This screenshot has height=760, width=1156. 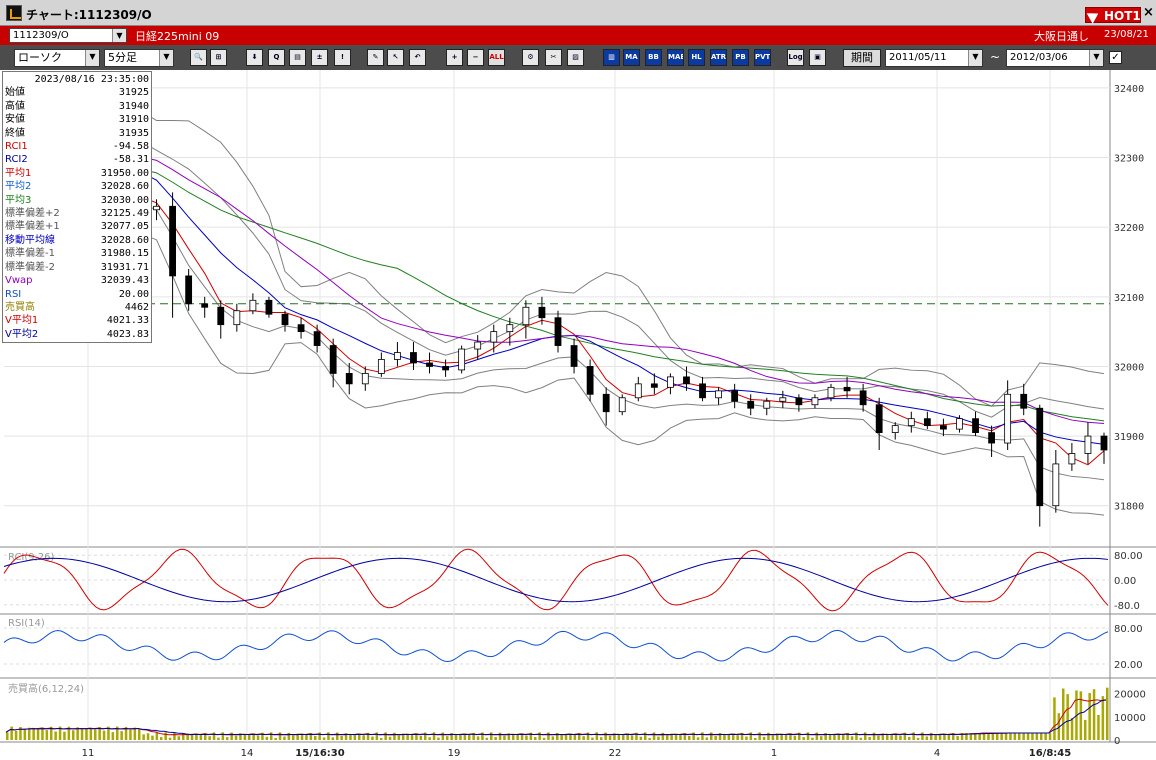 What do you see at coordinates (1039, 57) in the screenshot?
I see `date-to-value: 2012/03/06` at bounding box center [1039, 57].